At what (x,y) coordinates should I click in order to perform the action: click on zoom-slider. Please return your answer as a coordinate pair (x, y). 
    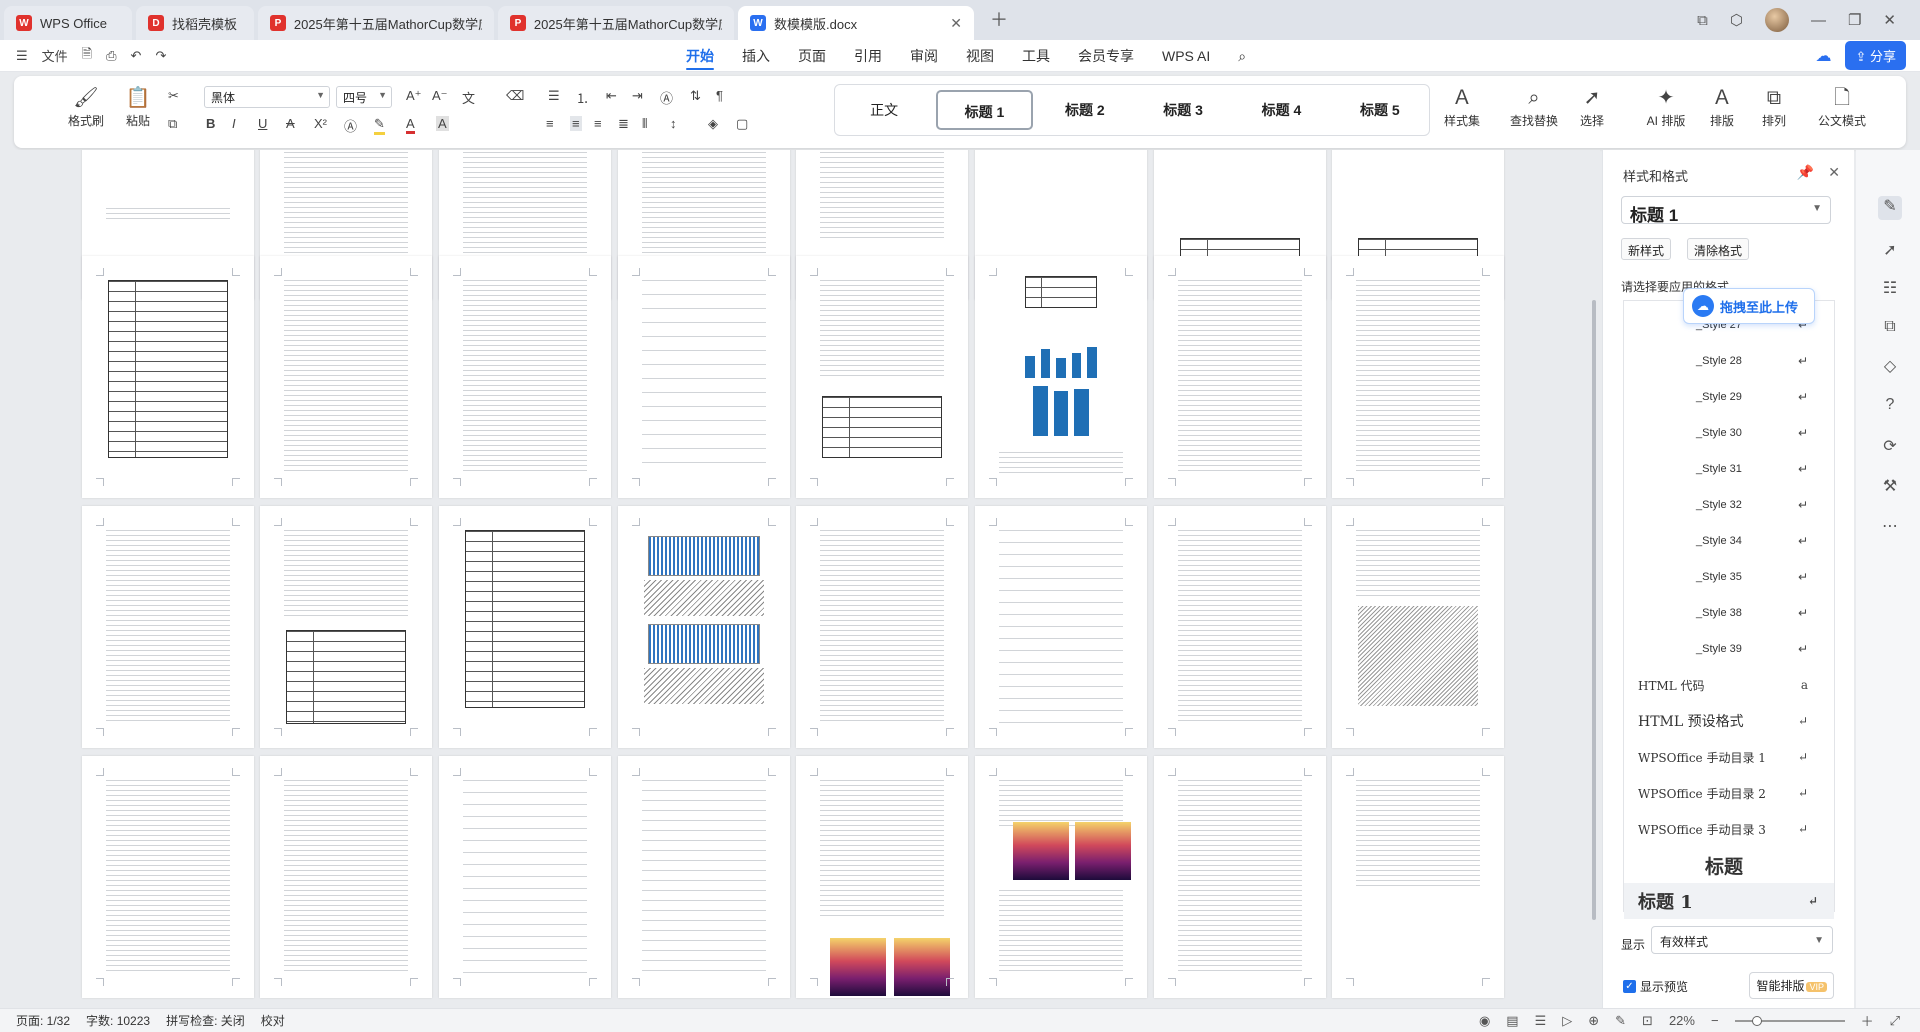
    Looking at the image, I should click on (1789, 1020).